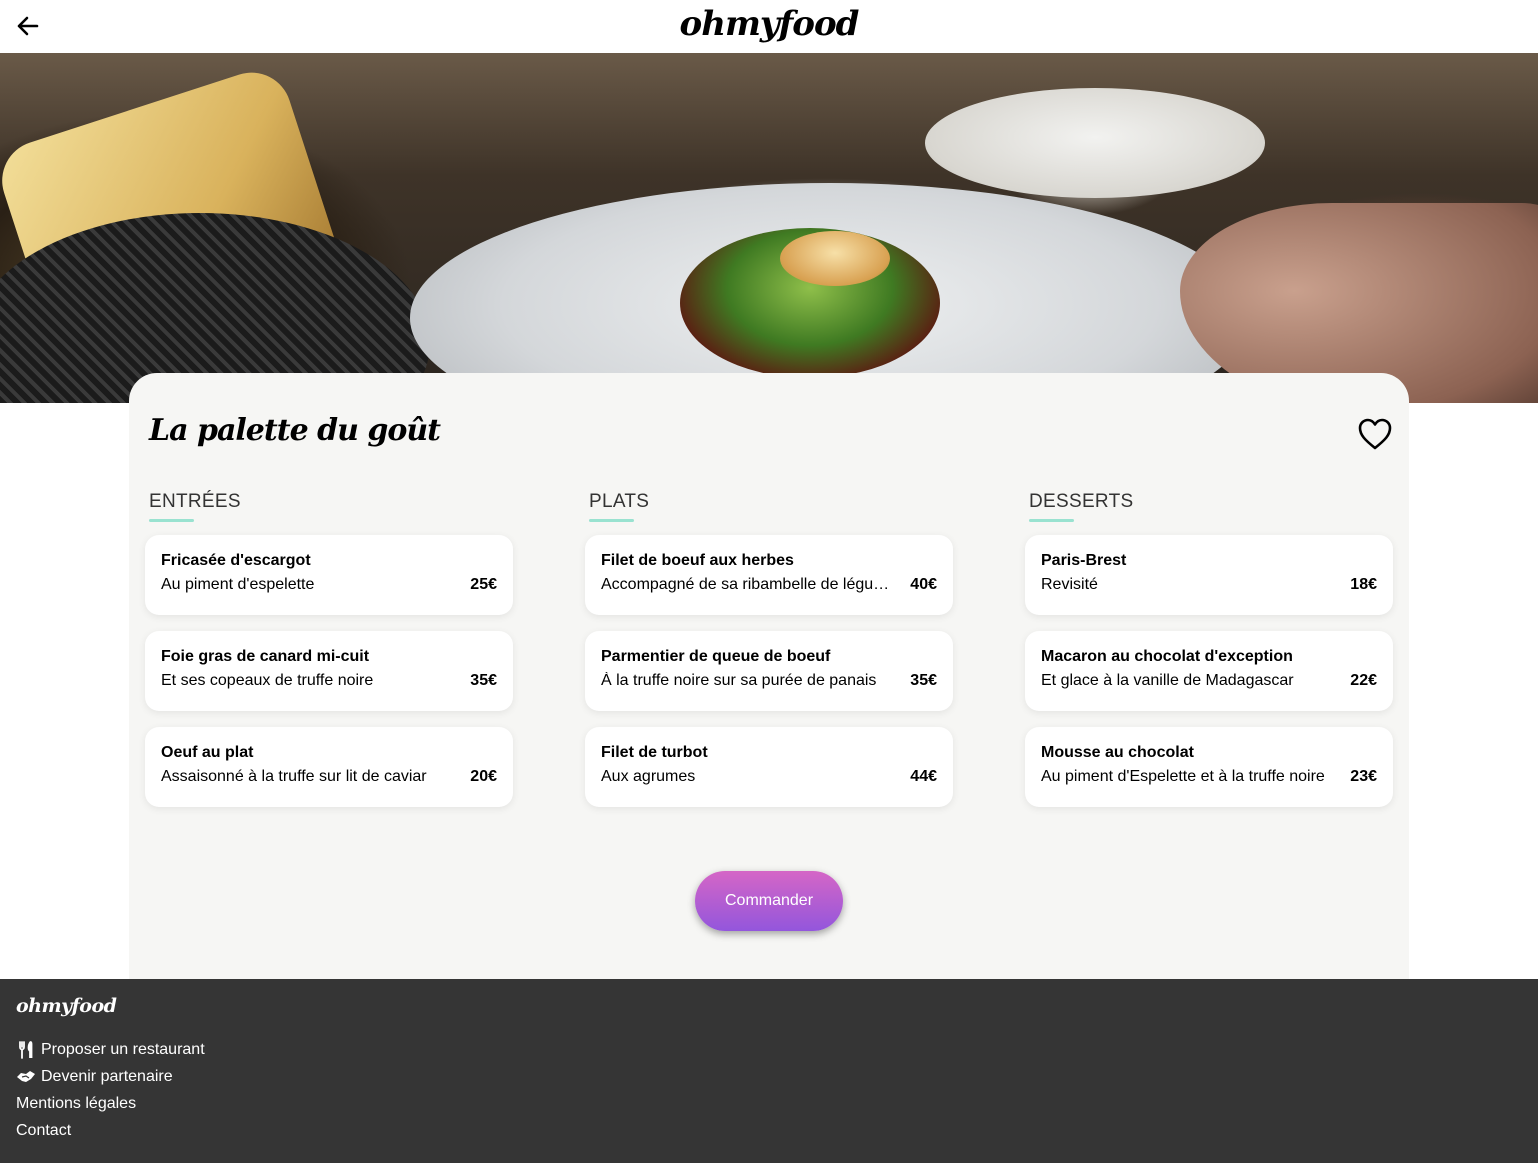  Describe the element at coordinates (1209, 575) in the screenshot. I see `dish-card: Paris-Brest Revisité 18€` at that location.